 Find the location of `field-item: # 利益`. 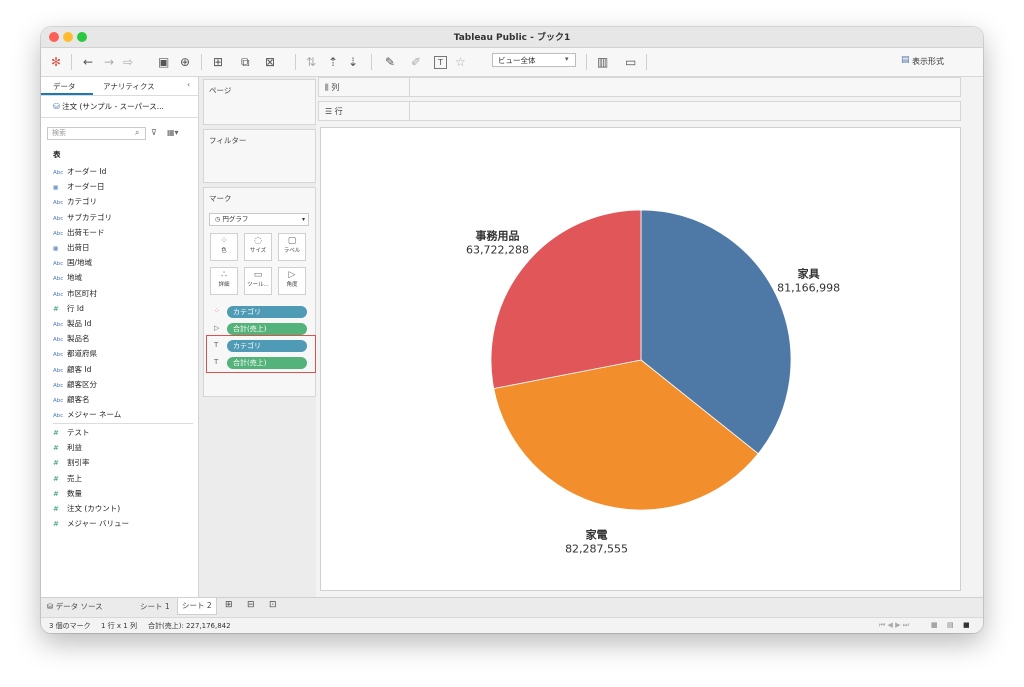

field-item: # 利益 is located at coordinates (67, 447).